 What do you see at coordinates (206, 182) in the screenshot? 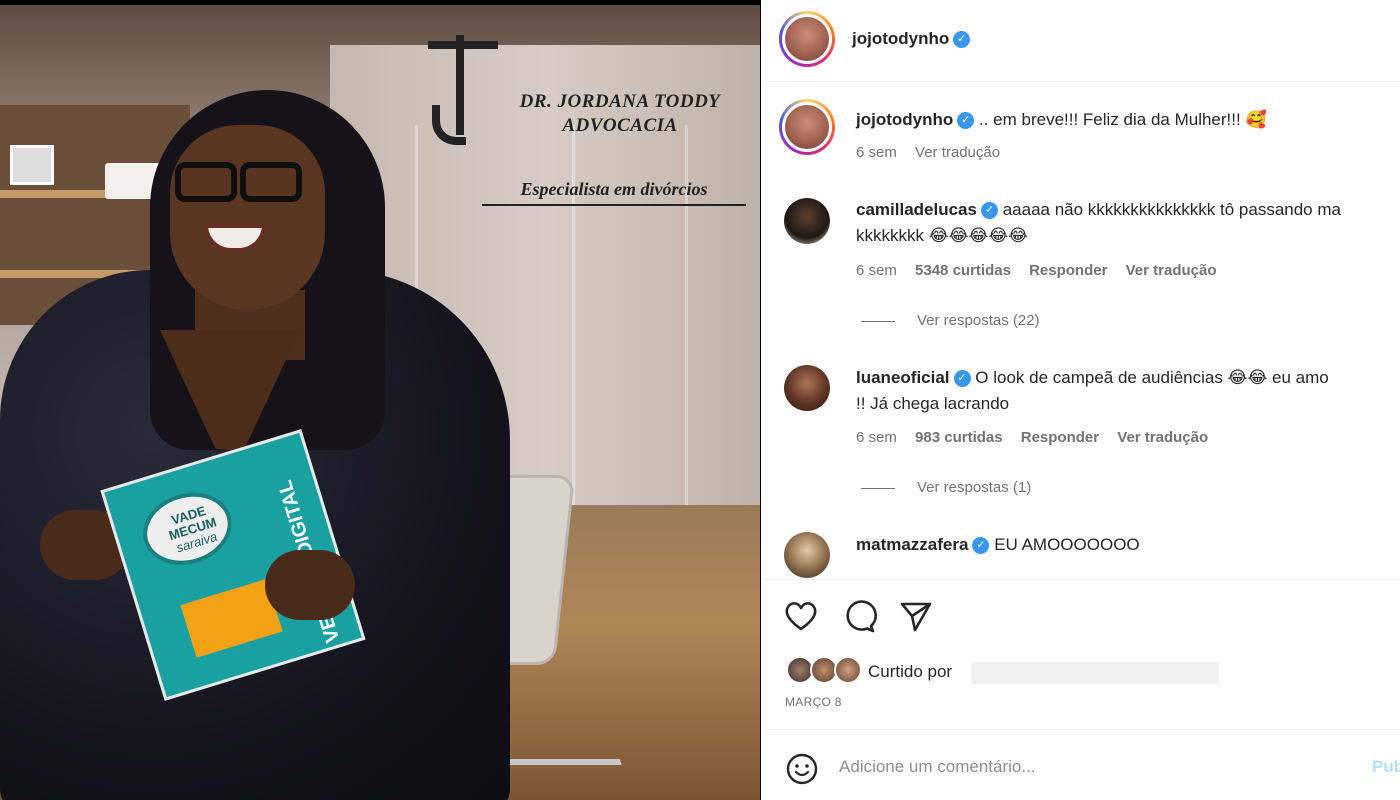
I see `glasses-left-lens` at bounding box center [206, 182].